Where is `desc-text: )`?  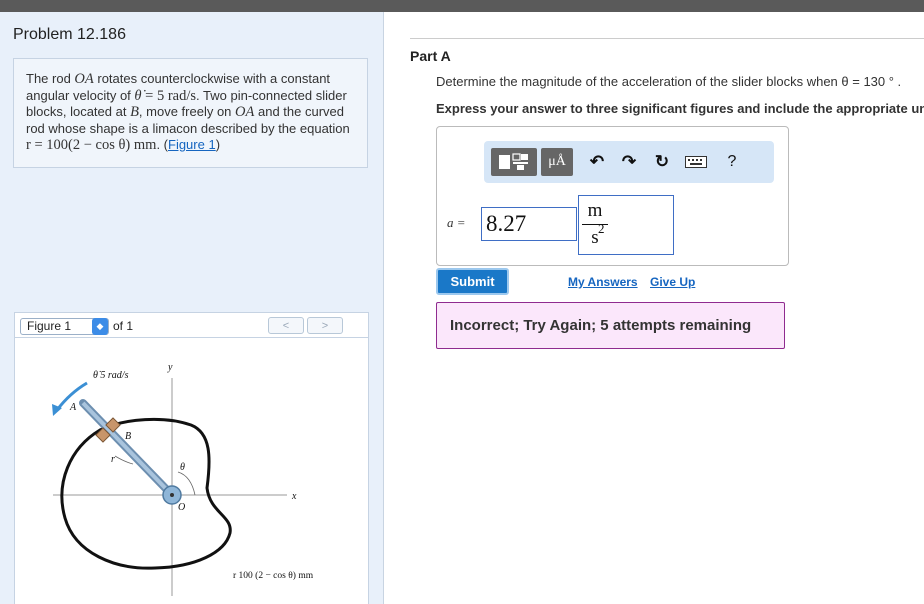 desc-text: ) is located at coordinates (218, 144).